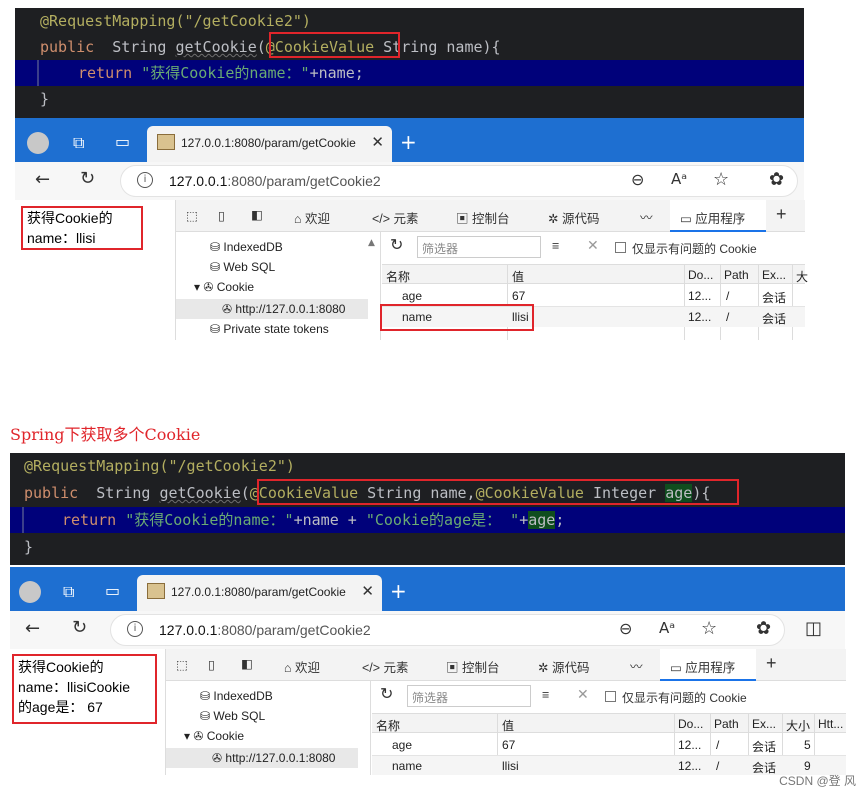 This screenshot has width=868, height=795. Describe the element at coordinates (318, 219) in the screenshot. I see `tab-label: 欢迎` at that location.